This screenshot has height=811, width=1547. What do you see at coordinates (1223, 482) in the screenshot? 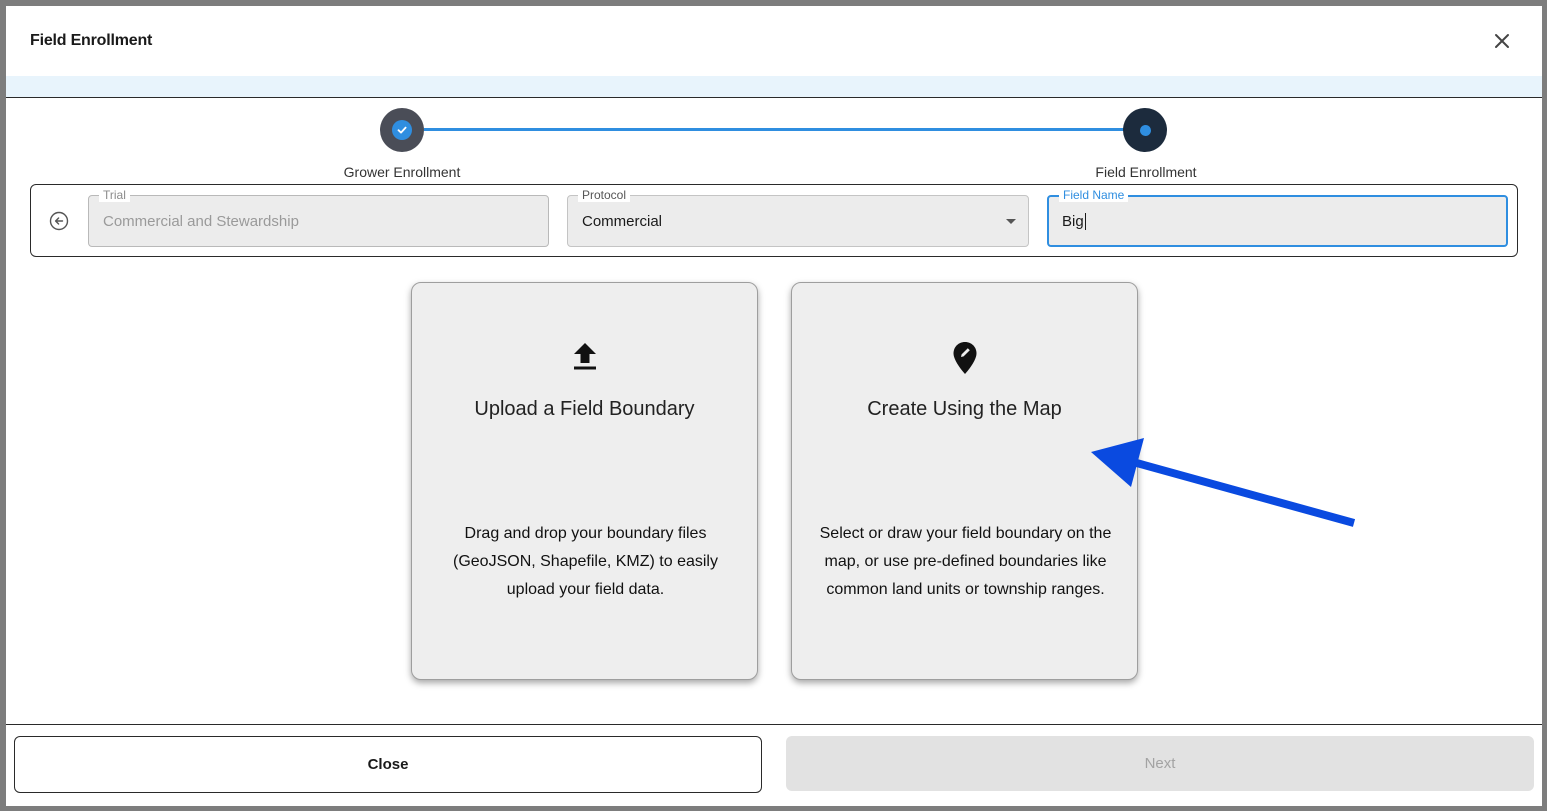
I see `annotation-arrow-icon` at bounding box center [1223, 482].